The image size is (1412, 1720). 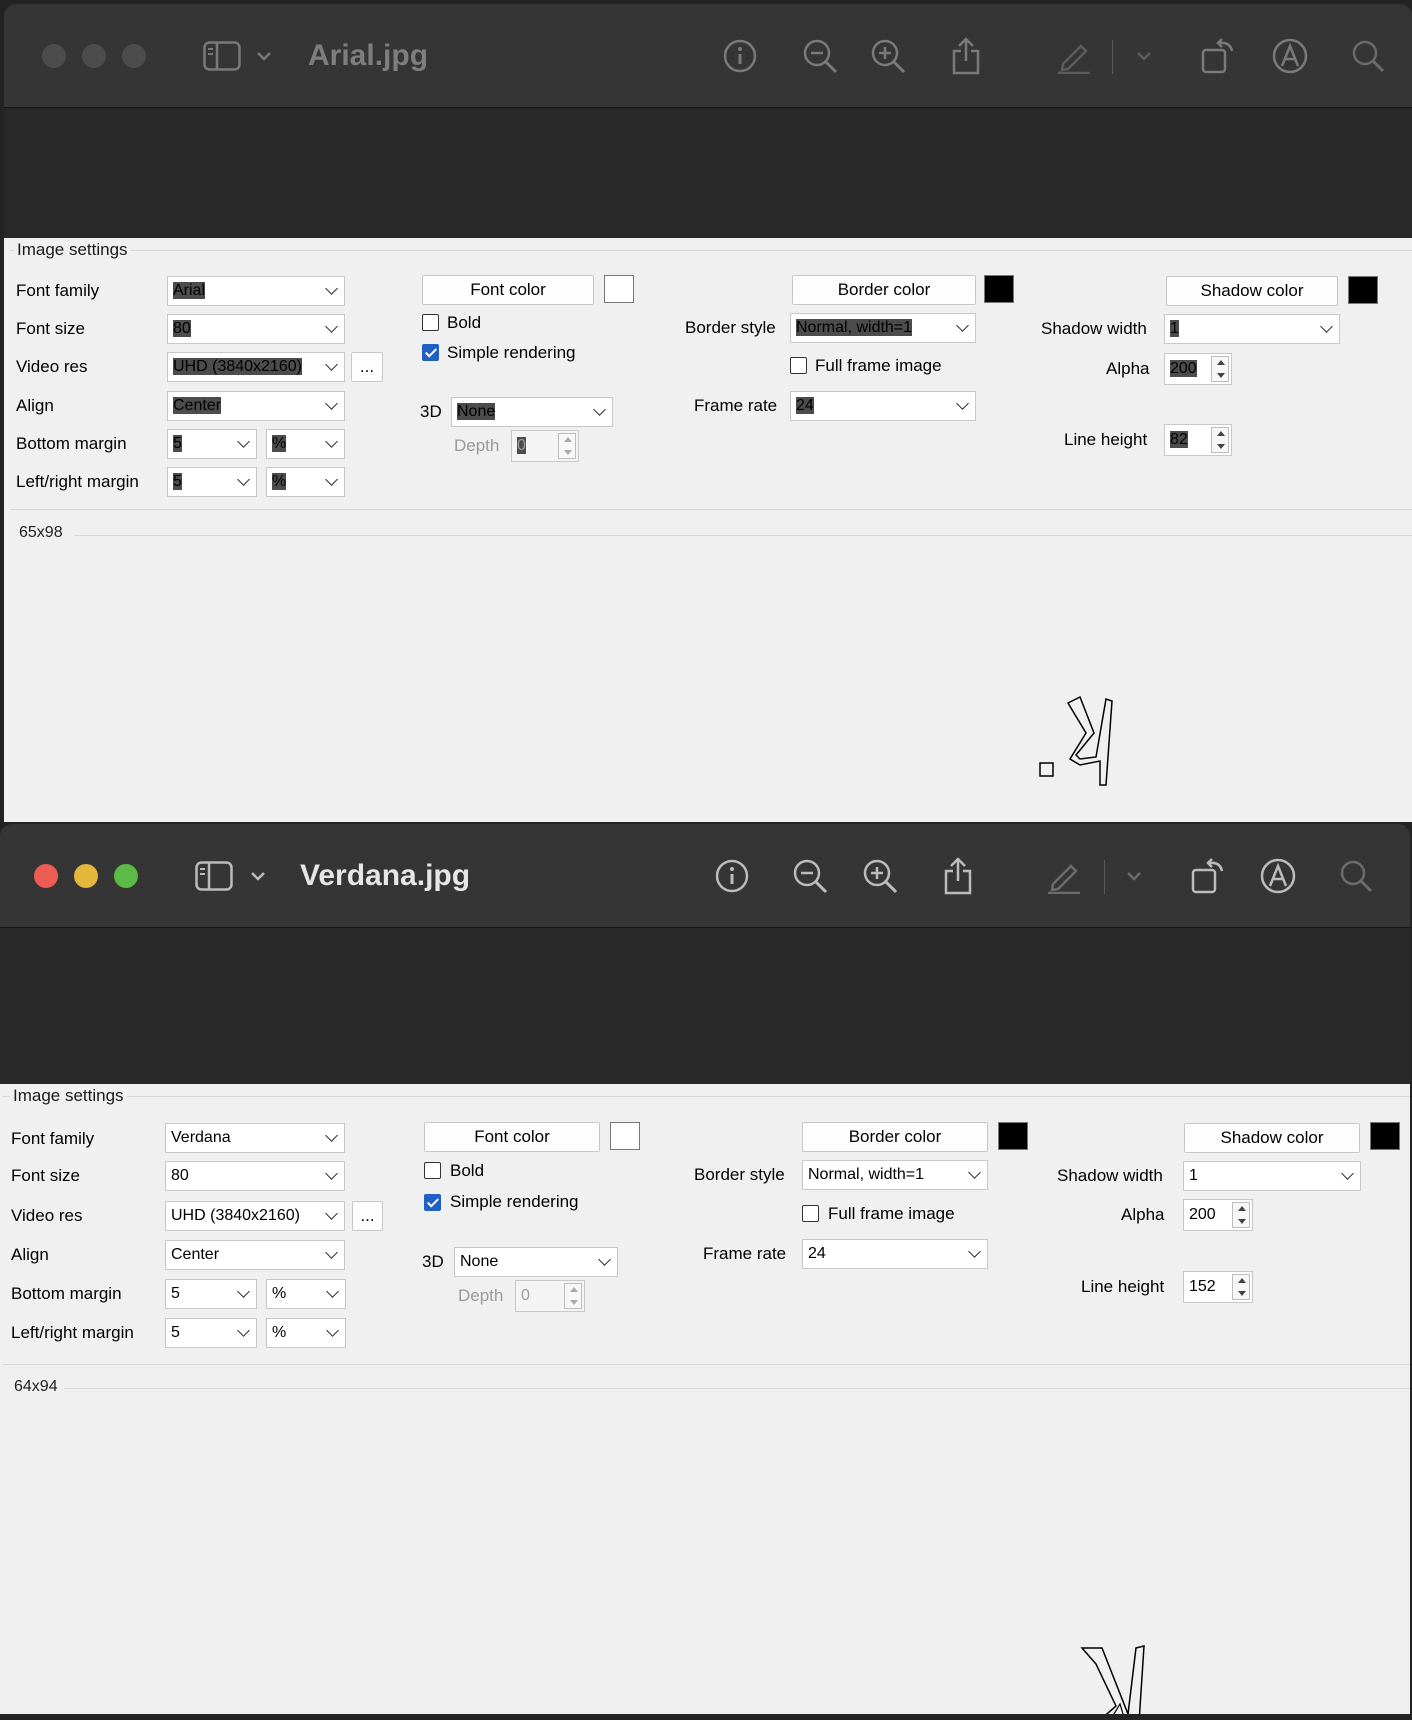 I want to click on video-res-label: Video res, so click(x=47, y=1215).